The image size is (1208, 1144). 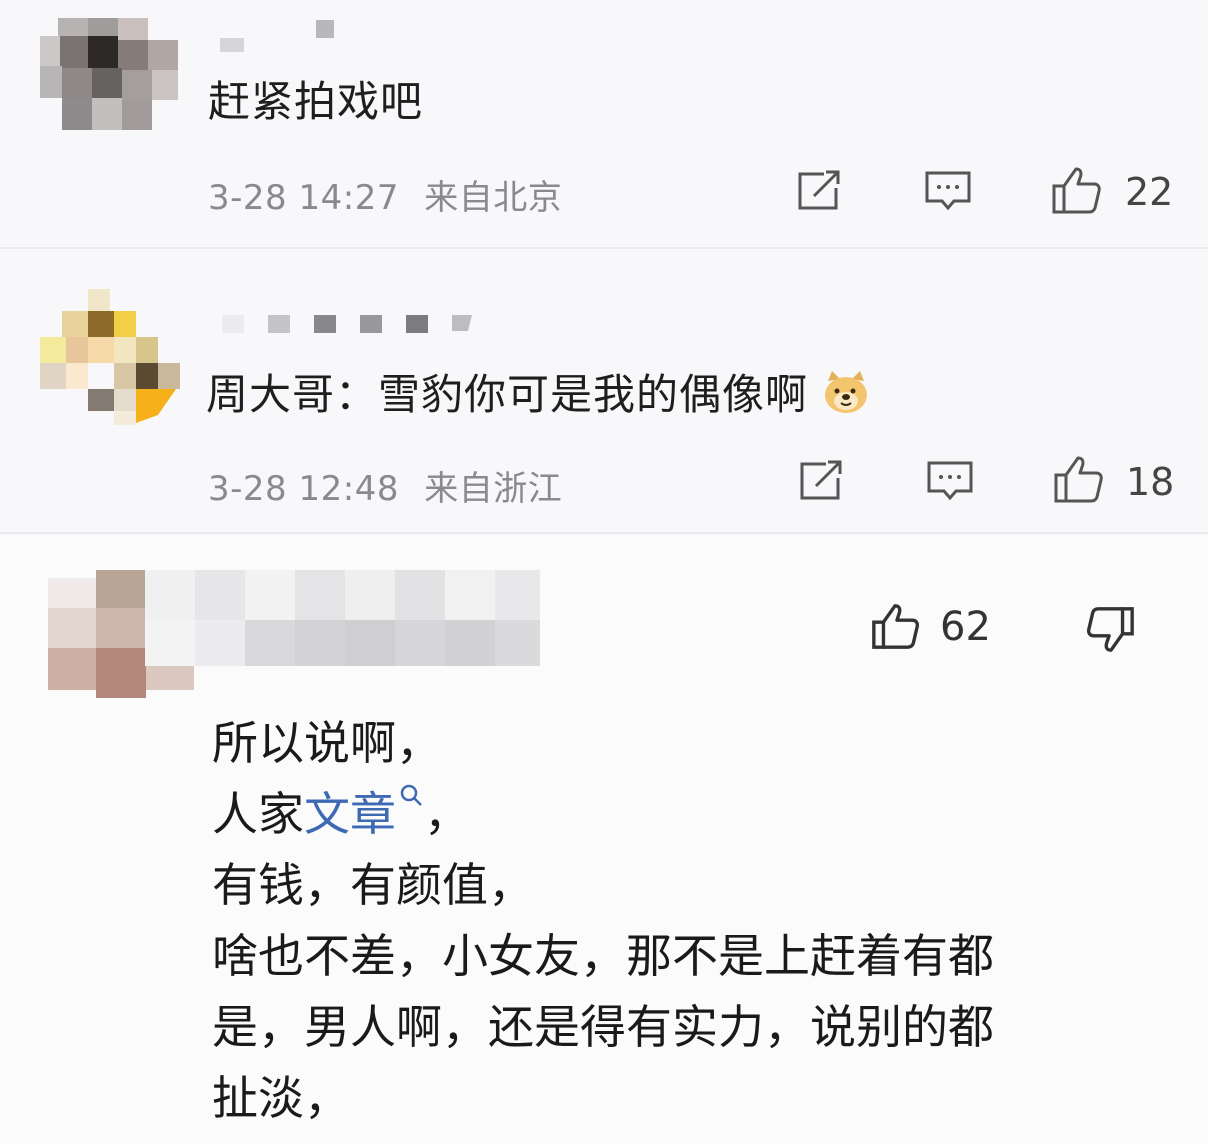 What do you see at coordinates (258, 814) in the screenshot?
I see `text-segment: 人家` at bounding box center [258, 814].